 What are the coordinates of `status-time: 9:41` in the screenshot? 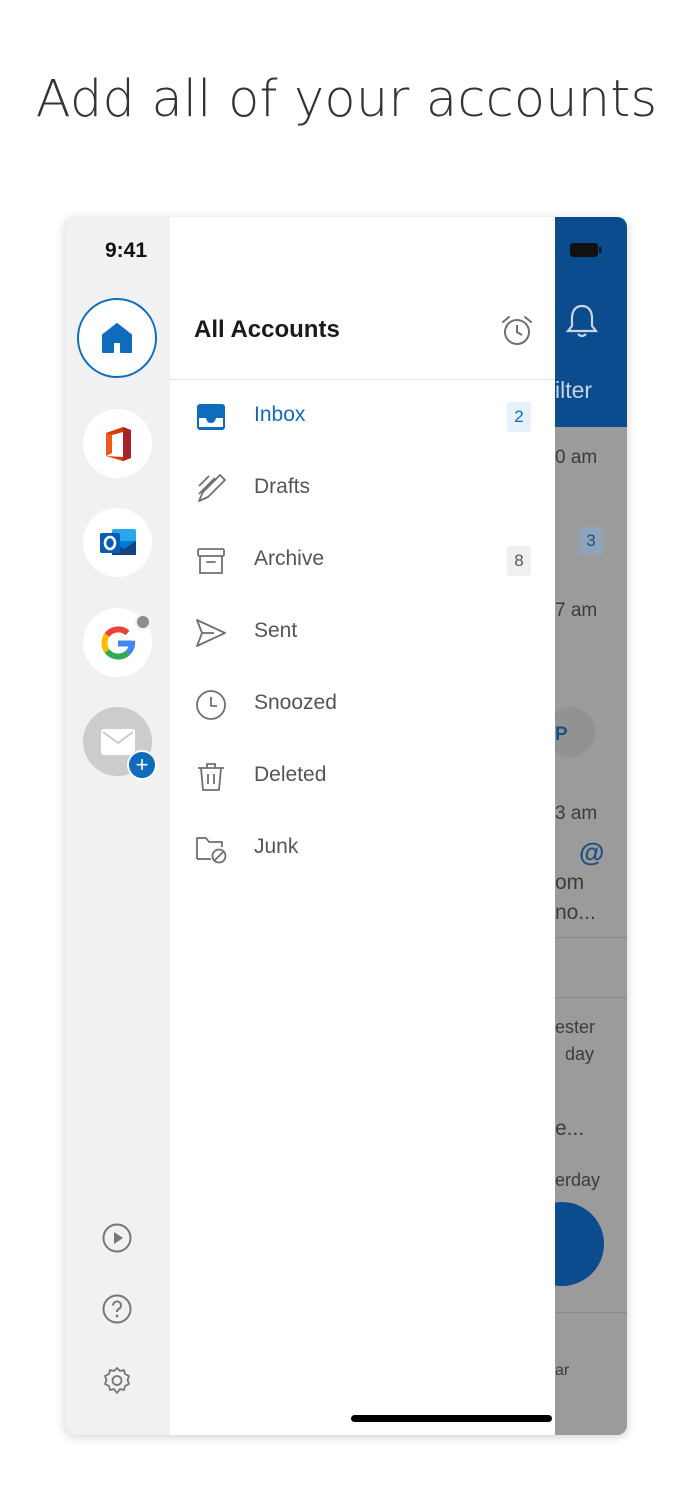 It's located at (126, 250).